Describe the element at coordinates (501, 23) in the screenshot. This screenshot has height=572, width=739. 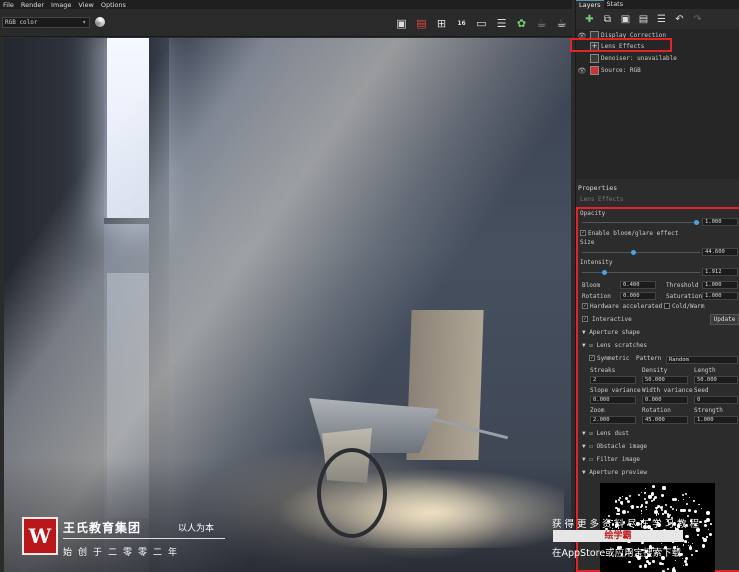
I see `history-icon: ☰` at that location.